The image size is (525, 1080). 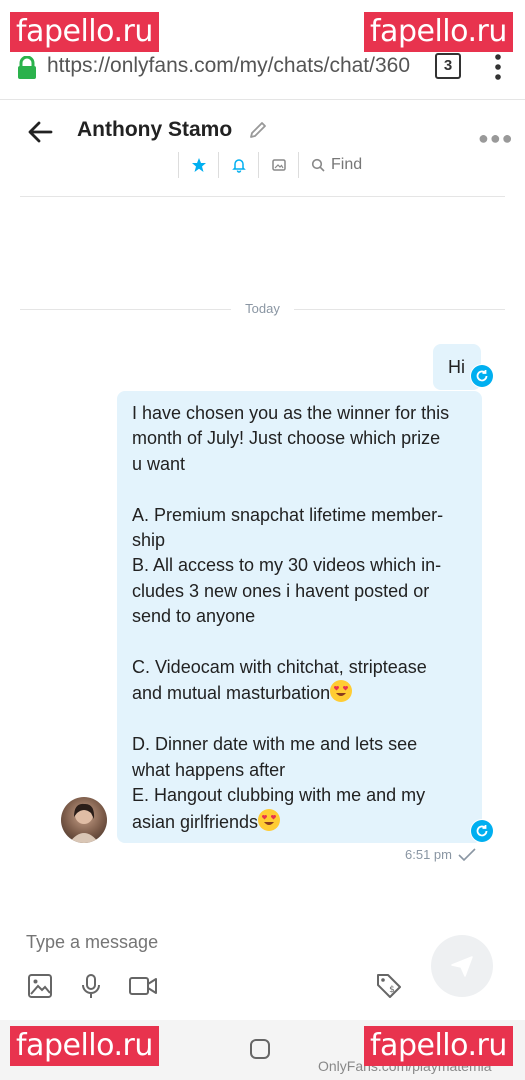 What do you see at coordinates (347, 164) in the screenshot?
I see `find-label: Find` at bounding box center [347, 164].